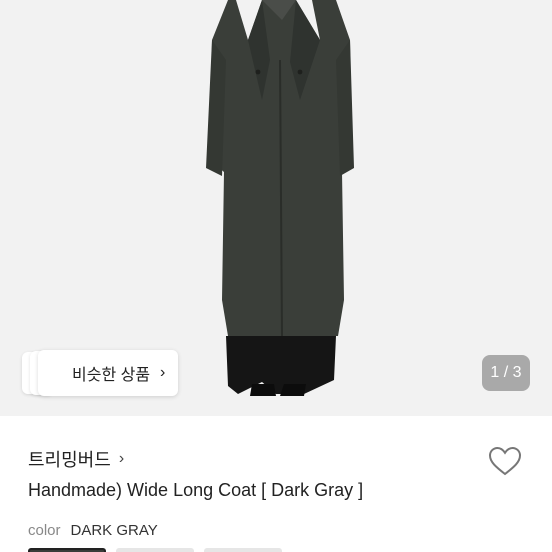 The width and height of the screenshot is (552, 552). What do you see at coordinates (67, 550) in the screenshot?
I see `swatch-dark-gray` at bounding box center [67, 550].